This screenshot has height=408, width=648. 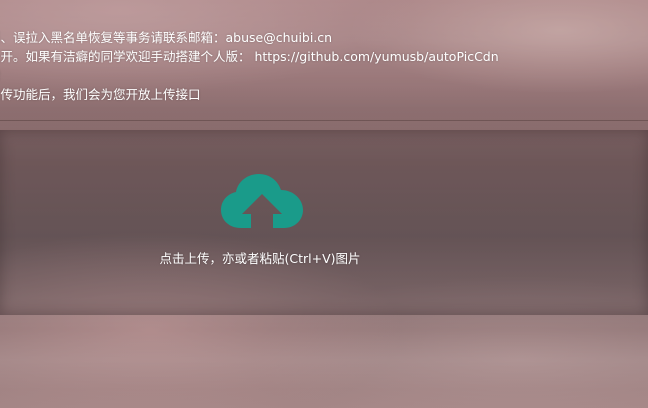 What do you see at coordinates (100, 94) in the screenshot?
I see `notice-upload-api-line: 上传功能后，我们会为您开放上传接口` at bounding box center [100, 94].